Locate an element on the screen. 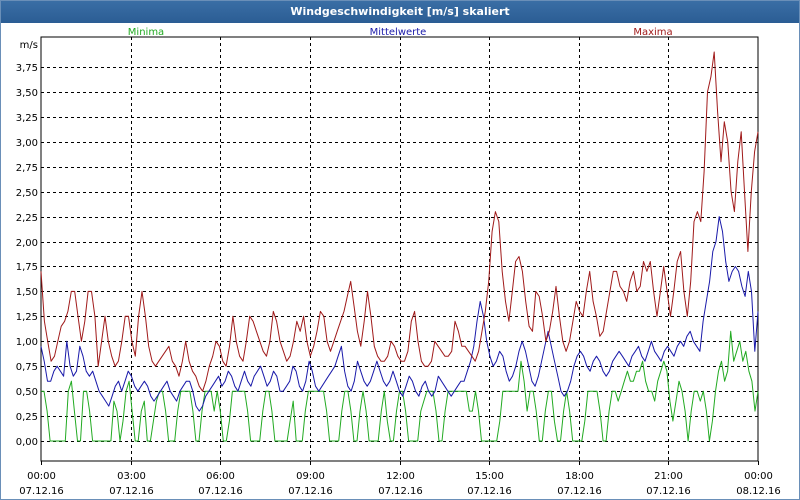 The height and width of the screenshot is (500, 800). y-tick-label: 0,00 is located at coordinates (27, 442).